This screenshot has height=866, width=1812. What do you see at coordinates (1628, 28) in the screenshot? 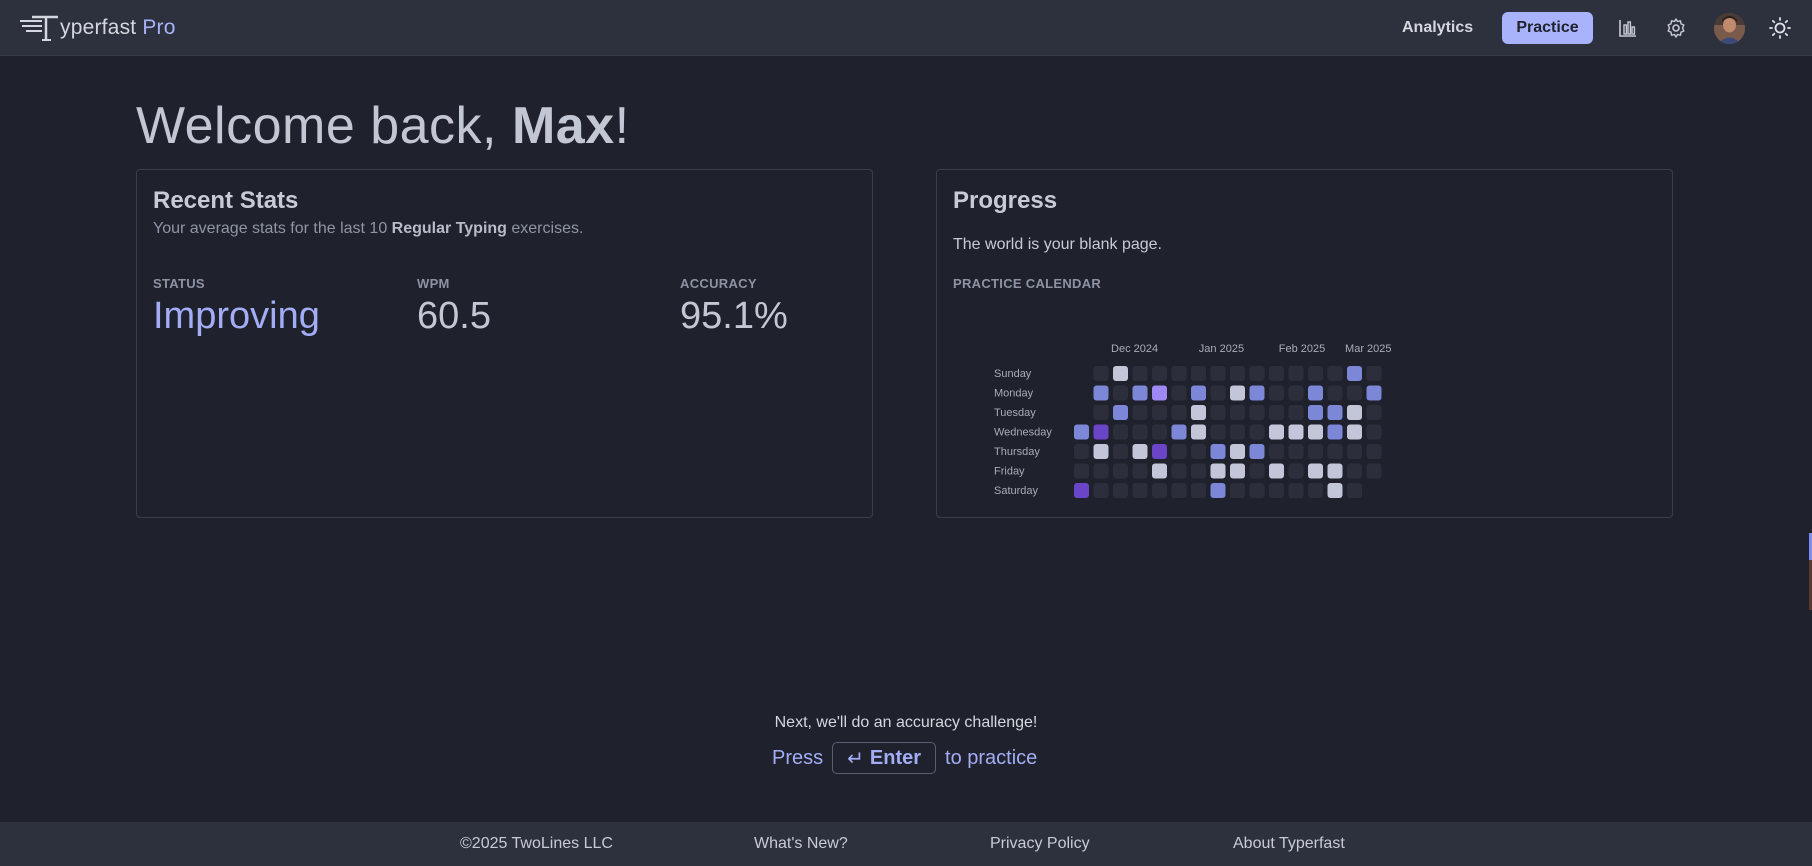
I see `bar-chart-icon` at bounding box center [1628, 28].